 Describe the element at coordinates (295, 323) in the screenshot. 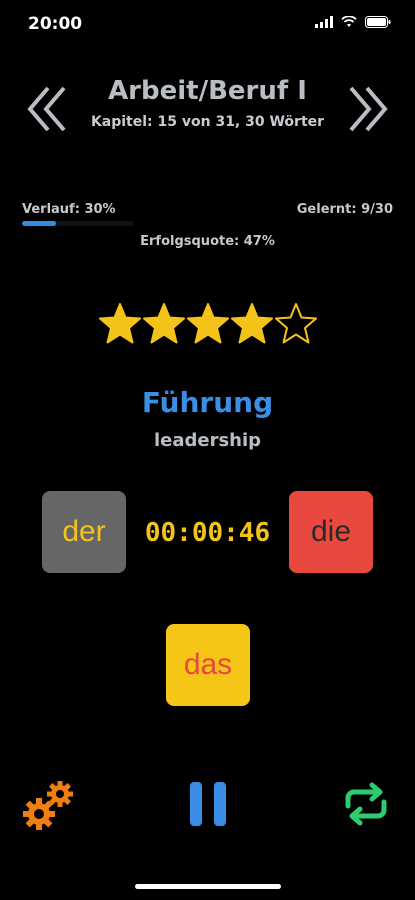

I see `star-empty-icon` at that location.